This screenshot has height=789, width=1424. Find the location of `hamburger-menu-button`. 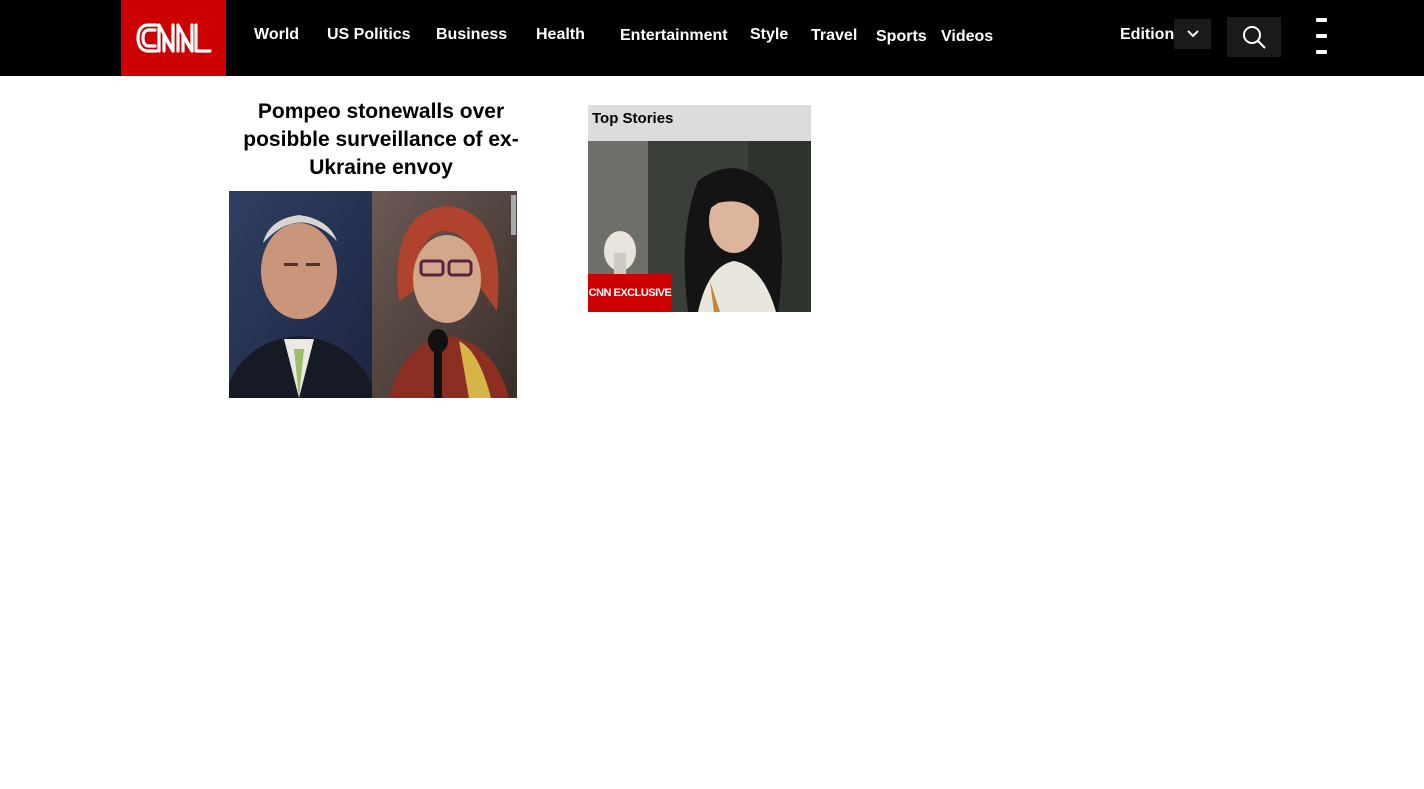

hamburger-menu-button is located at coordinates (1322, 36).